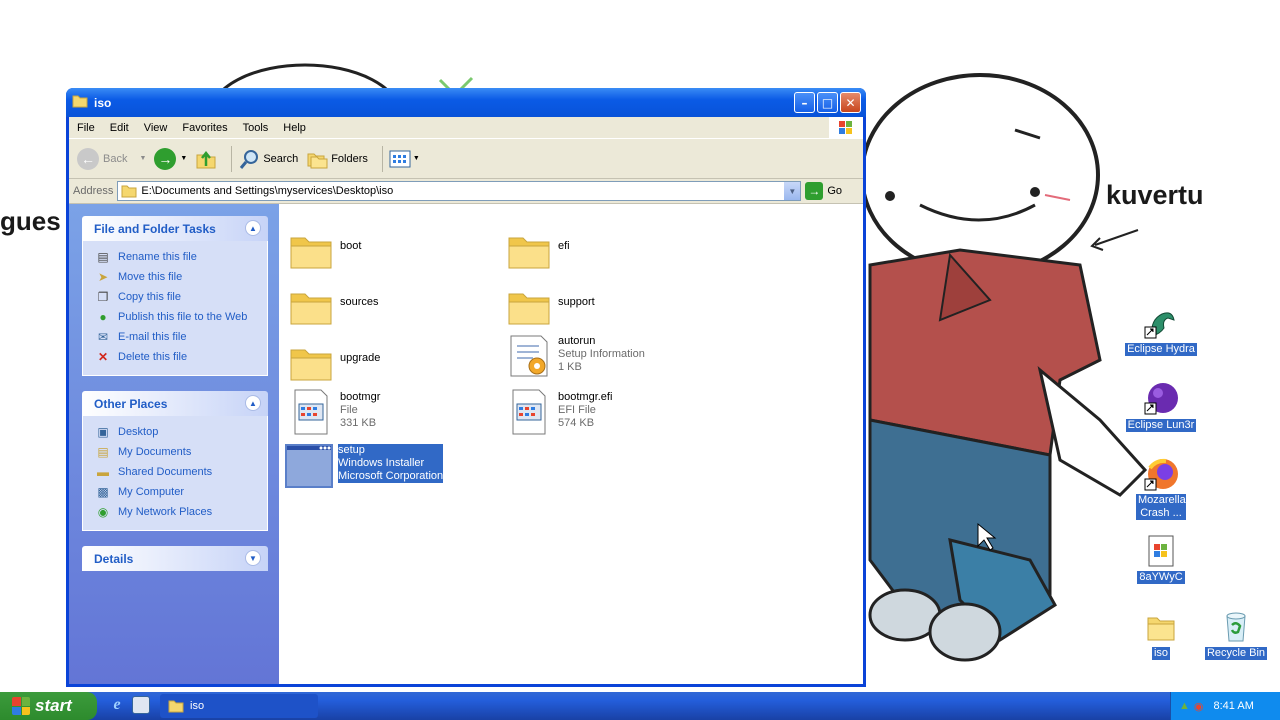 This screenshot has width=1280, height=720. I want to click on file-type: Windows Installer, so click(381, 463).